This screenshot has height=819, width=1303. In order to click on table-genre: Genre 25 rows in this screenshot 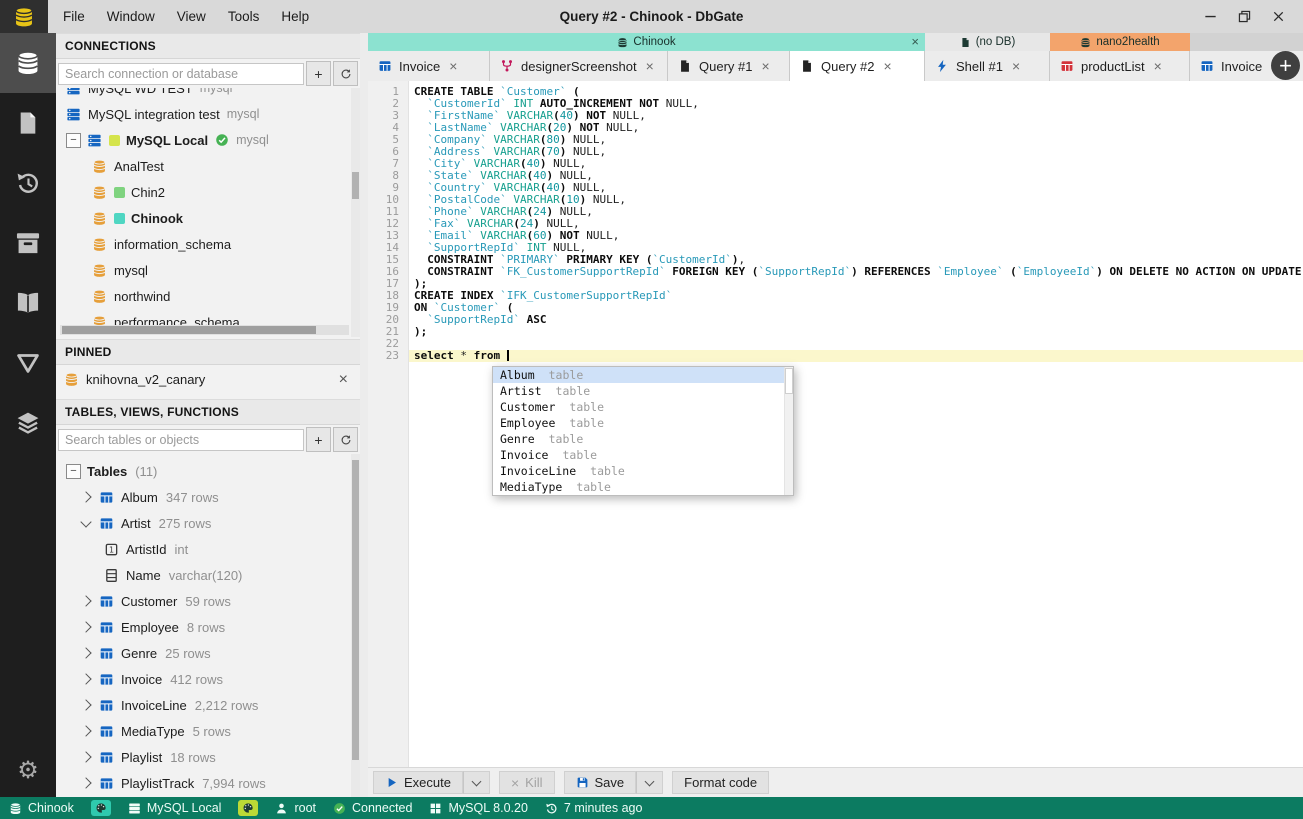, I will do `click(208, 653)`.